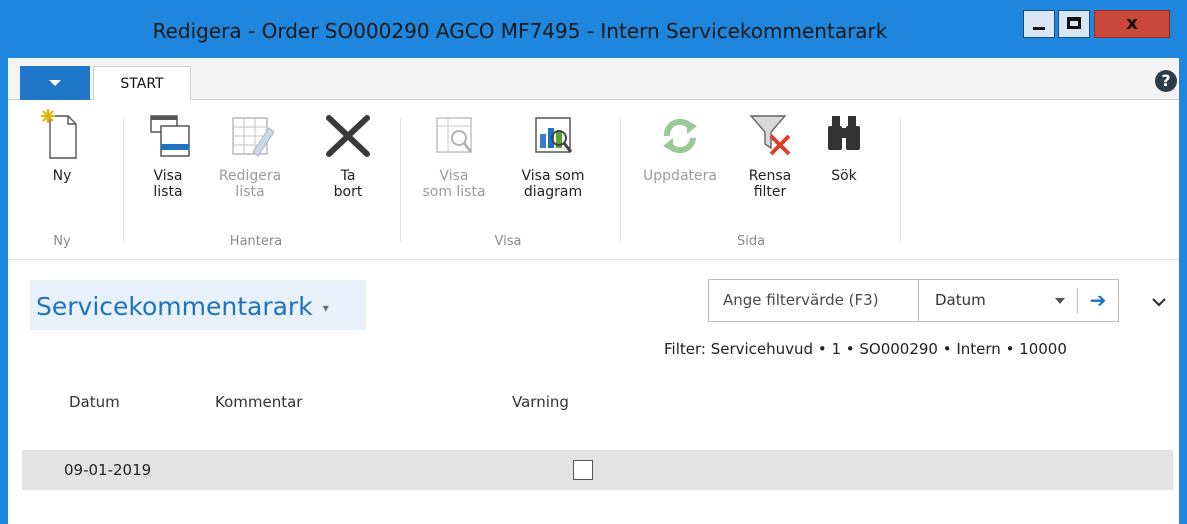 Image resolution: width=1187 pixels, height=524 pixels. I want to click on group-label-hantera: Hantera, so click(256, 241).